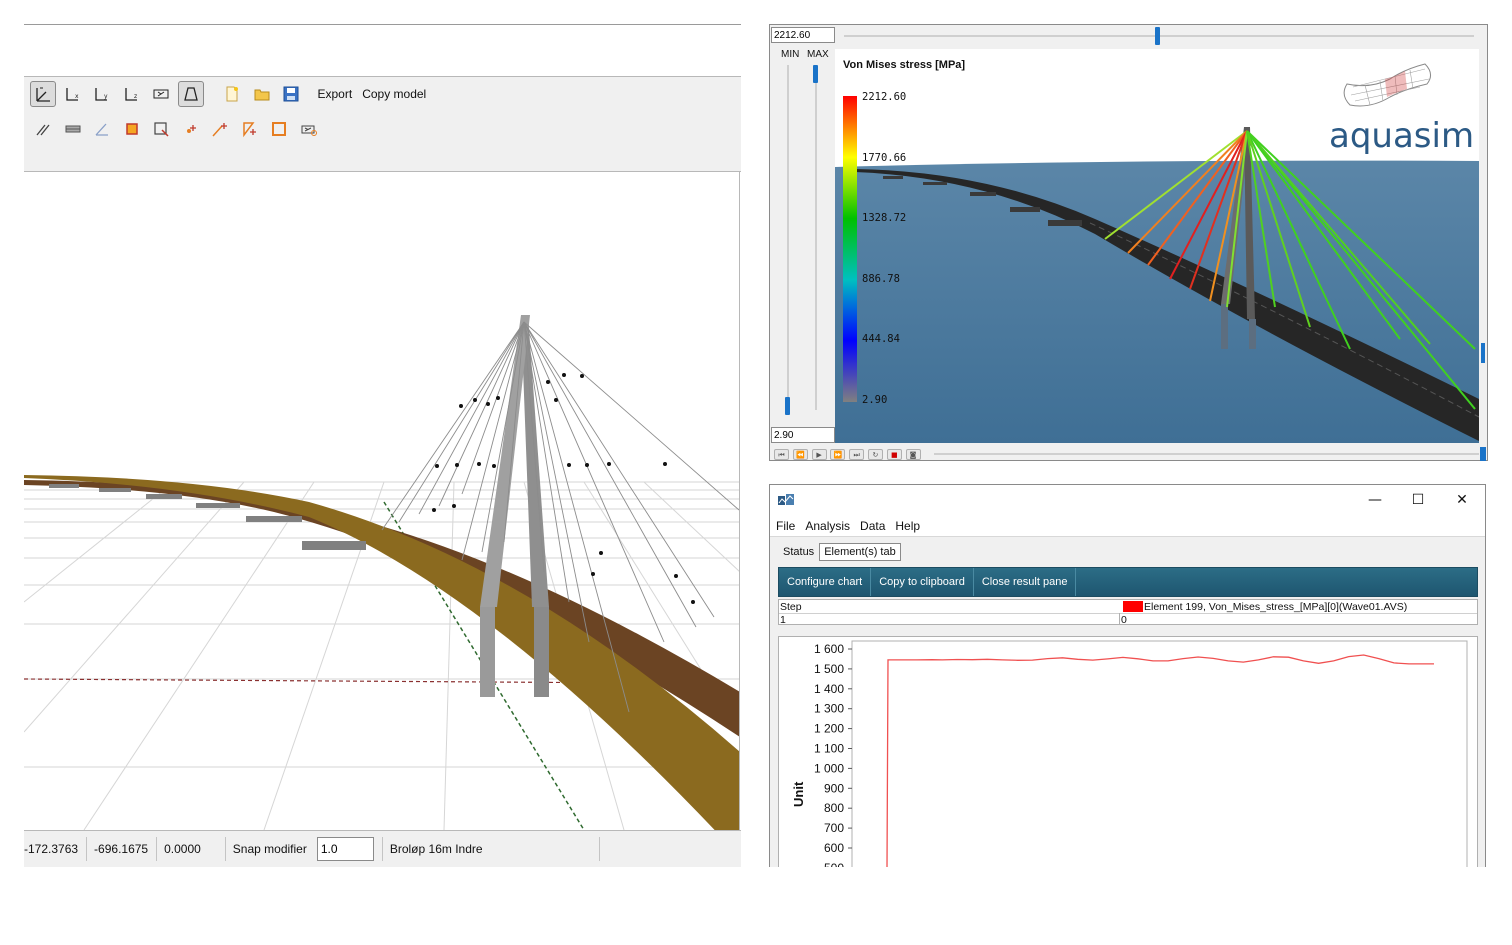 This screenshot has width=1512, height=945. What do you see at coordinates (382, 124) in the screenshot?
I see `modeler-toolbar: x y z Export Copy model` at bounding box center [382, 124].